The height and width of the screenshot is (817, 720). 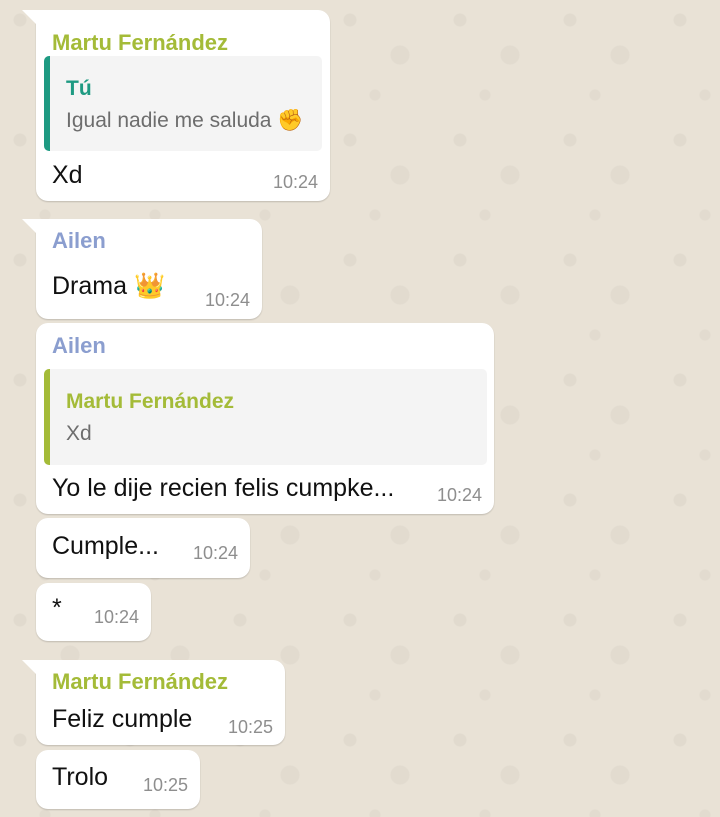 What do you see at coordinates (150, 401) in the screenshot?
I see `quote-author: Martu Fernández` at bounding box center [150, 401].